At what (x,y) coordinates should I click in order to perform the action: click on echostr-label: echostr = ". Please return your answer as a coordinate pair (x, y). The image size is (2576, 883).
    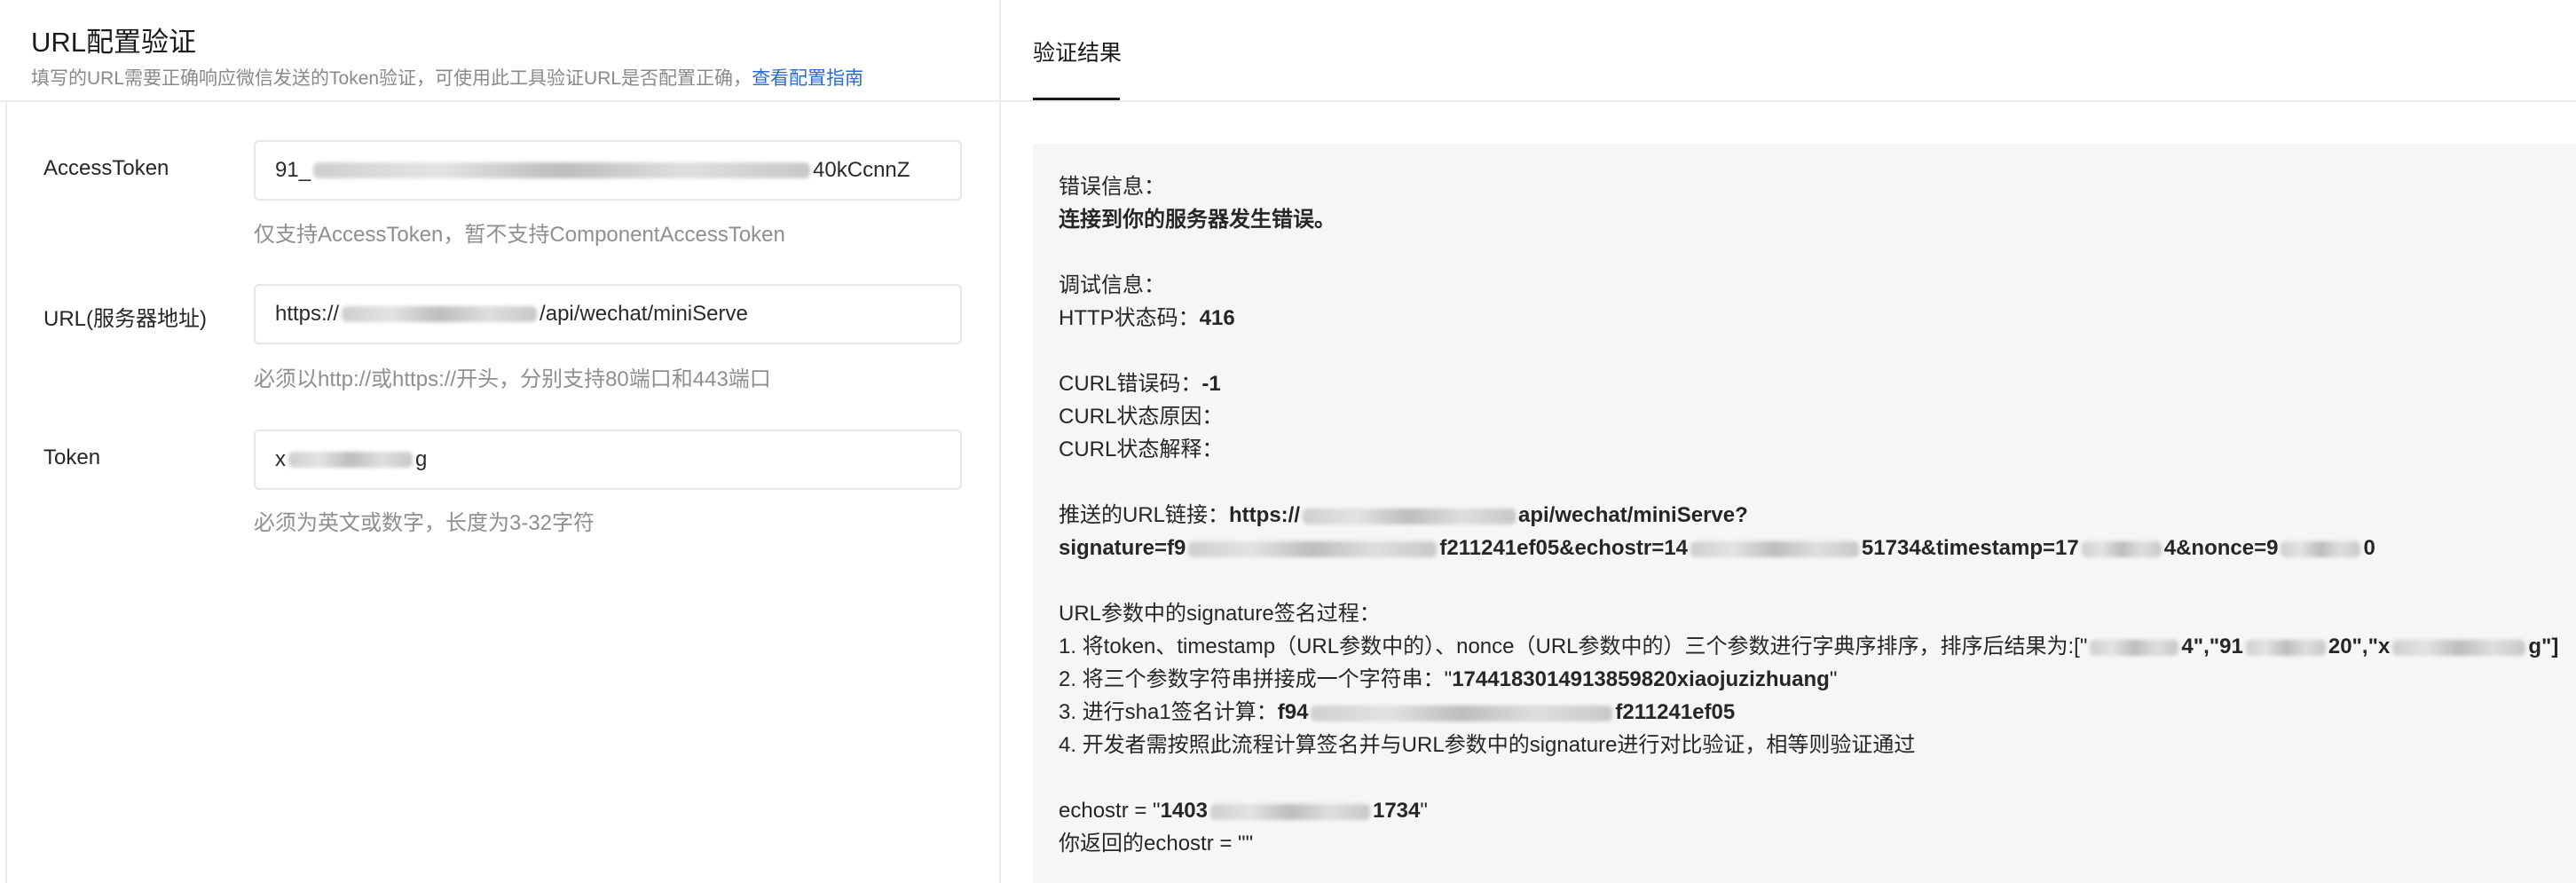
    Looking at the image, I should click on (1110, 811).